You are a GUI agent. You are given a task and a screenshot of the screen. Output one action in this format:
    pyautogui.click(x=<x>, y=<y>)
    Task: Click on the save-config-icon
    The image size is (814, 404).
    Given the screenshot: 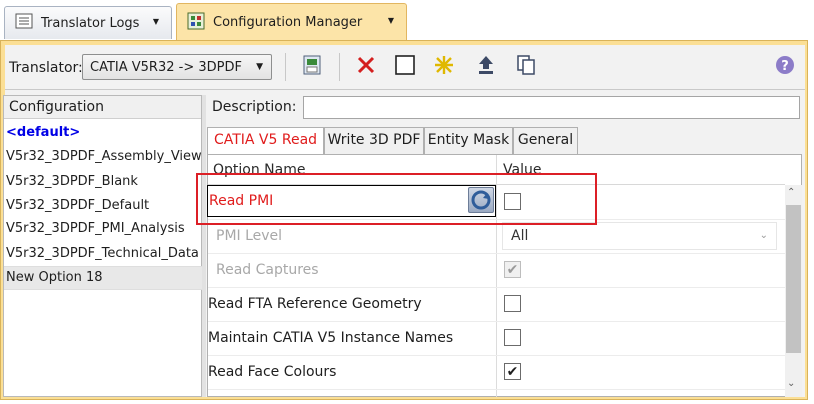 What is the action you would take?
    pyautogui.click(x=312, y=67)
    